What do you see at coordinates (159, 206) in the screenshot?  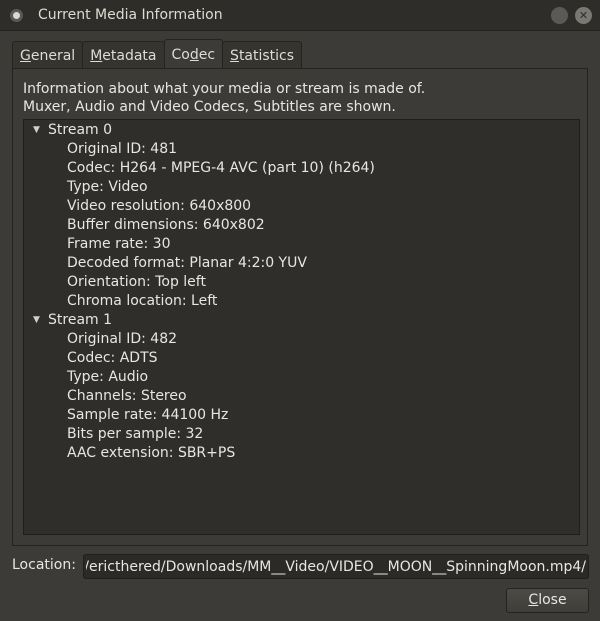 I see `stream-property: Video resolution: 640x800` at bounding box center [159, 206].